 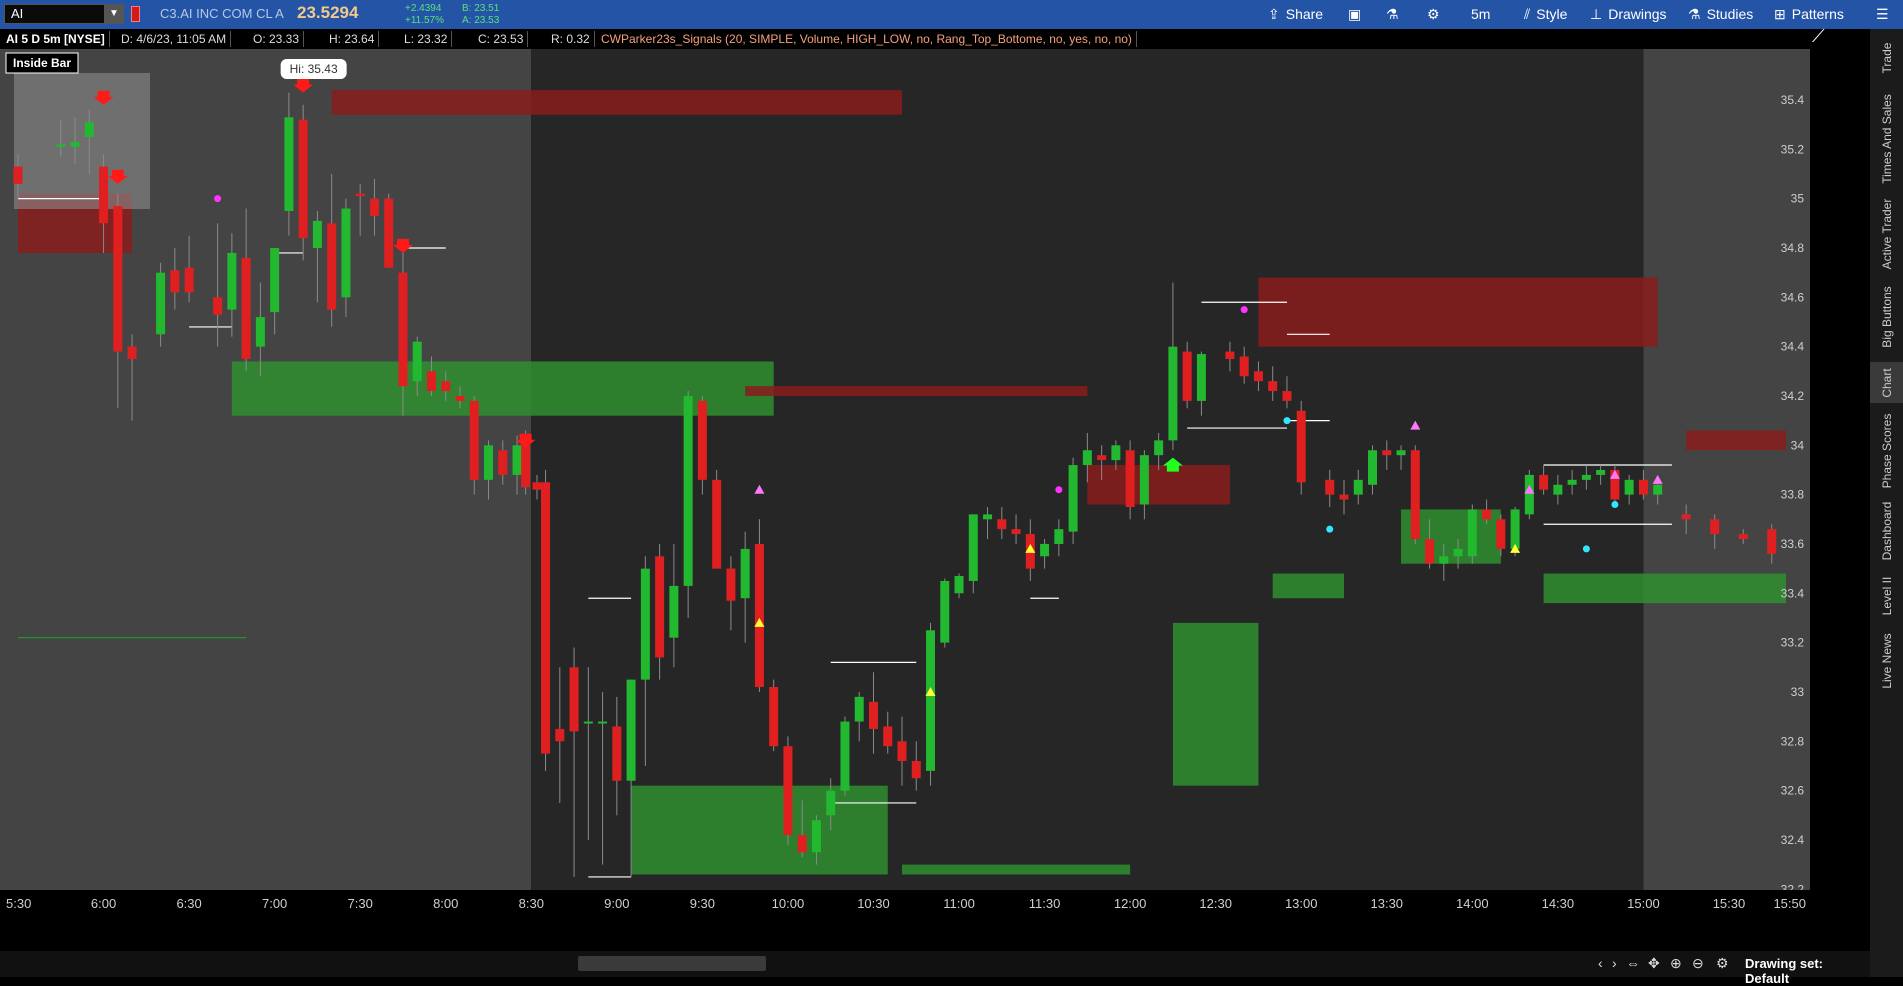 What do you see at coordinates (1395, 14) in the screenshot?
I see `flask-button: ⚗` at bounding box center [1395, 14].